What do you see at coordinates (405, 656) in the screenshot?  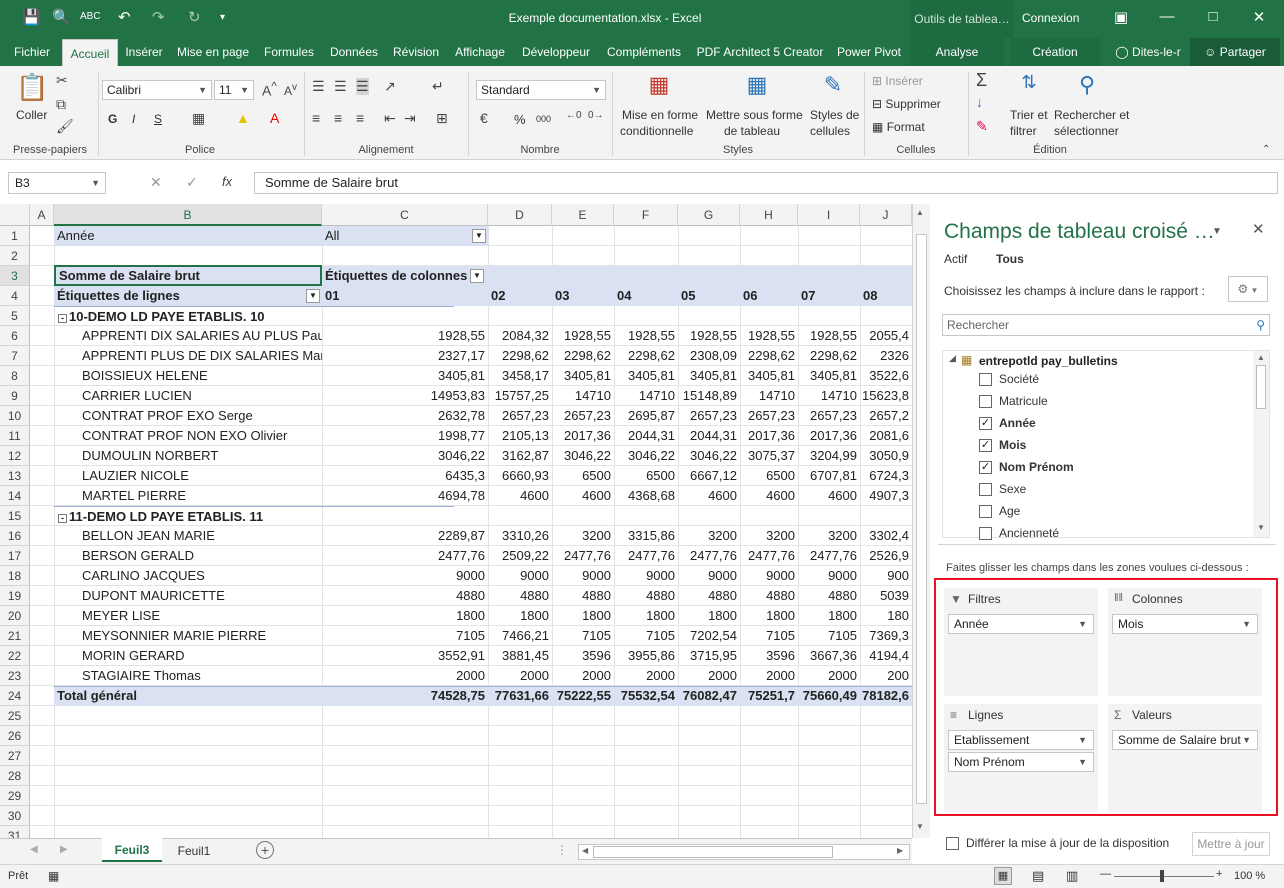 I see `value-cell: 3552,91` at bounding box center [405, 656].